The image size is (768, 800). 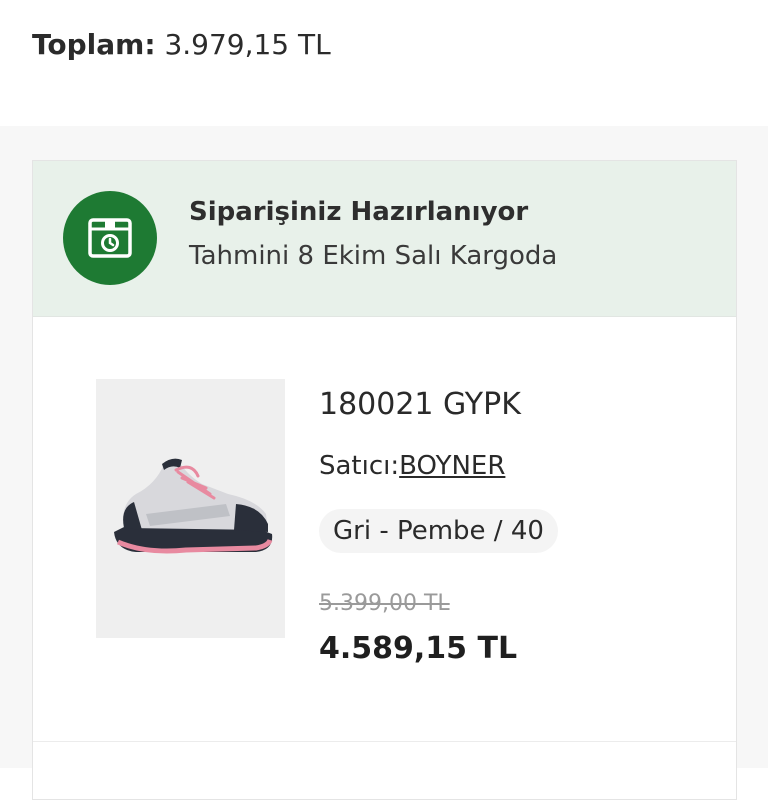 I want to click on seller-link: BOYNER, so click(x=452, y=466).